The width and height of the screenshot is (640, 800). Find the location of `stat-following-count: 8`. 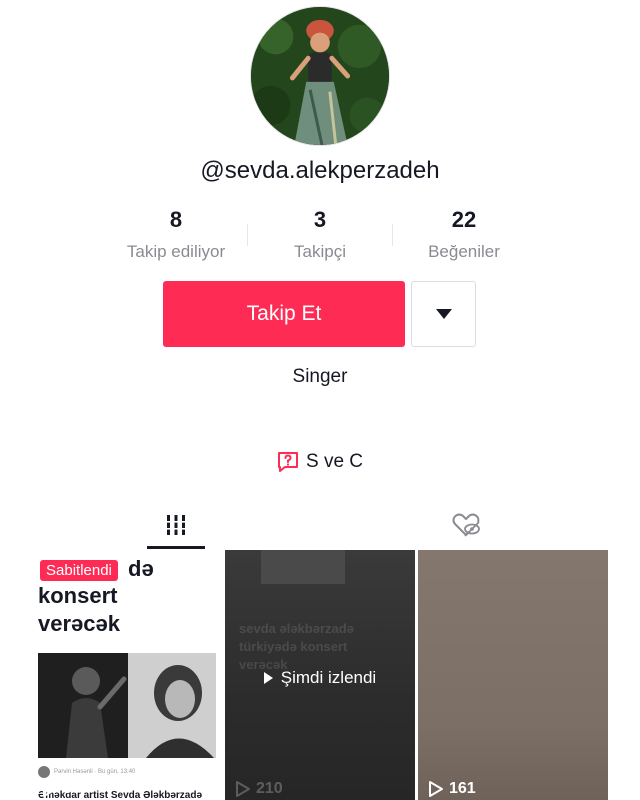

stat-following-count: 8 is located at coordinates (176, 219).